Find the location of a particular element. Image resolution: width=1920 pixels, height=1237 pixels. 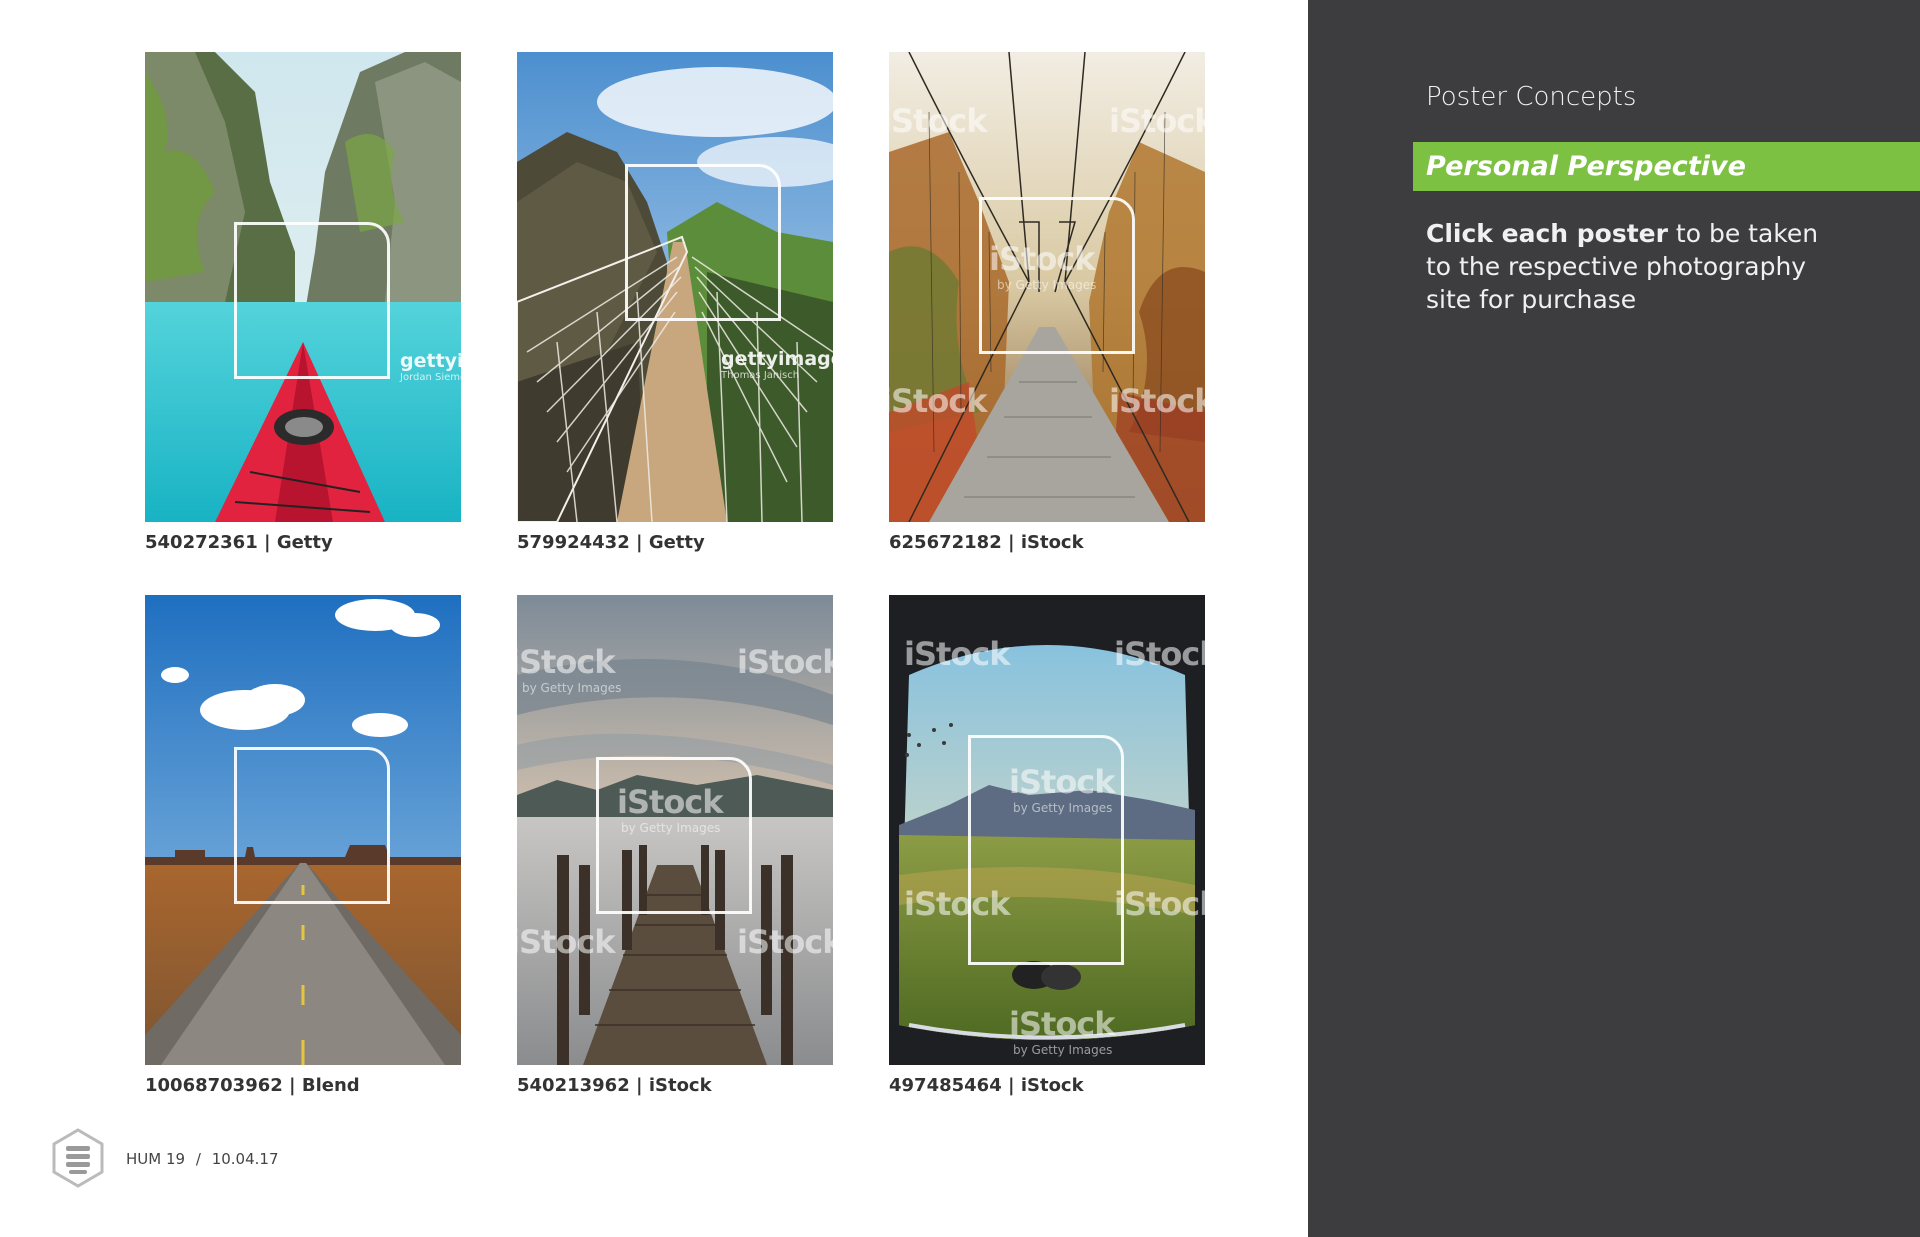

hexagon-stack-logo-icon is located at coordinates (78, 1158).